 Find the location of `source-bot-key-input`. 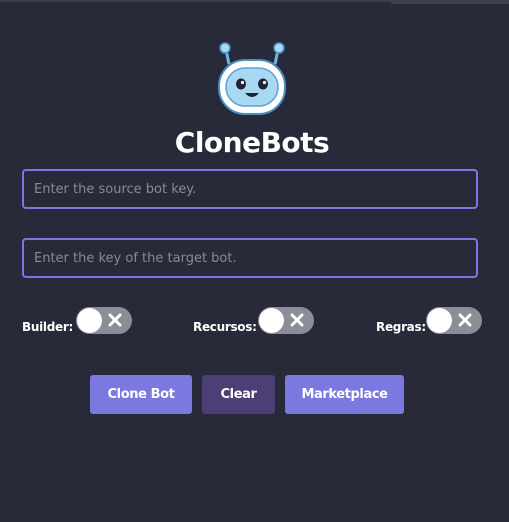

source-bot-key-input is located at coordinates (250, 189).